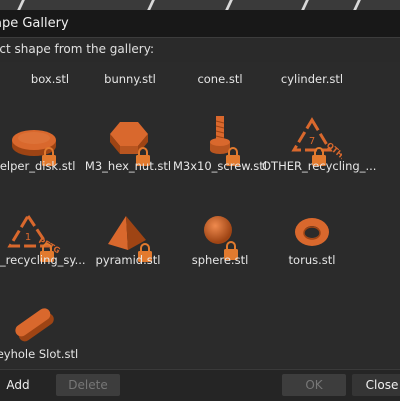  Describe the element at coordinates (220, 166) in the screenshot. I see `gallery-item-label: M3x10_screw.stl` at that location.